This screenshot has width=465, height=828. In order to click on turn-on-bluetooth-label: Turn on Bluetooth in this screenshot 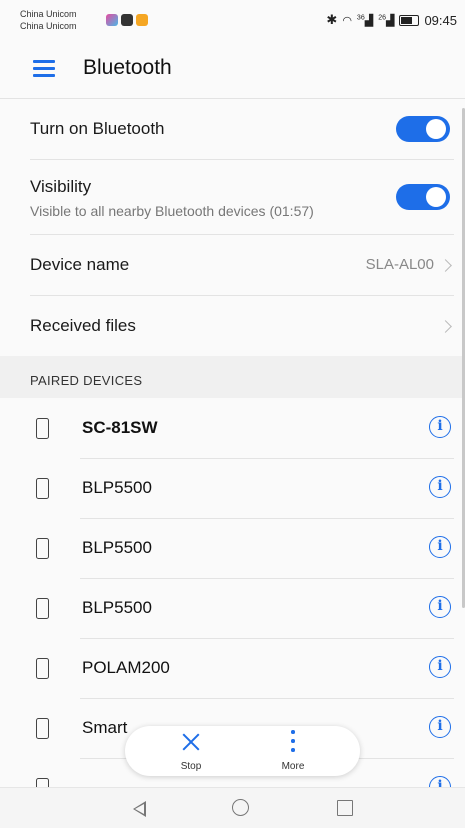, I will do `click(97, 128)`.